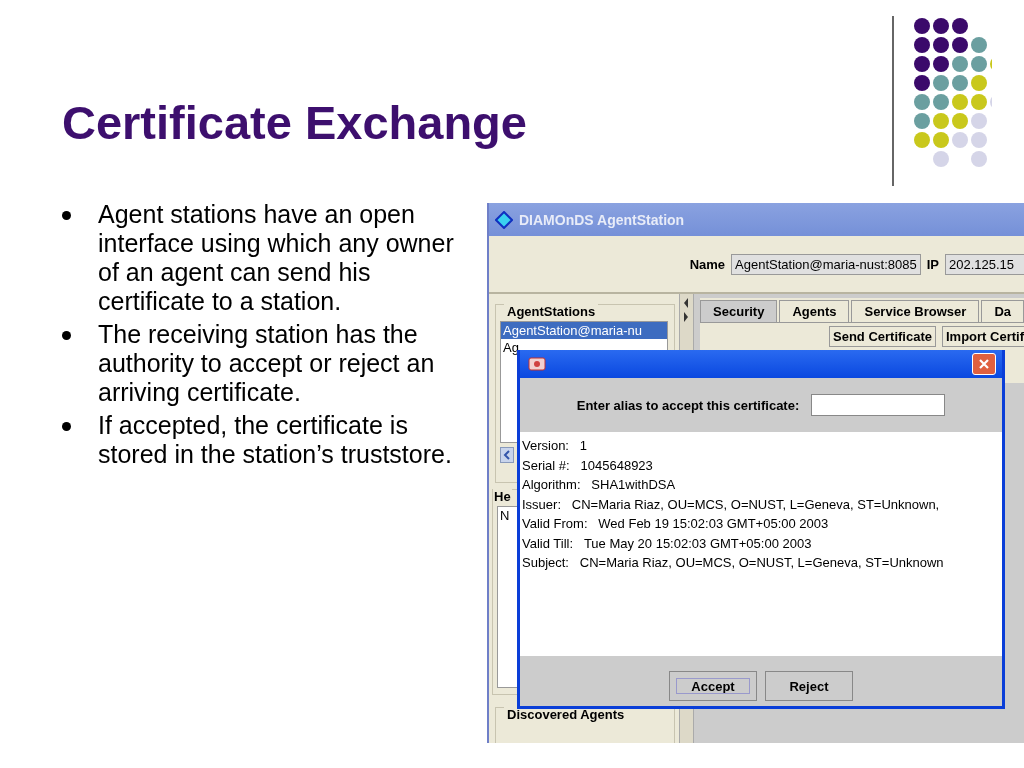 The image size is (1024, 768). I want to click on detail-line: Version: 1, so click(555, 446).